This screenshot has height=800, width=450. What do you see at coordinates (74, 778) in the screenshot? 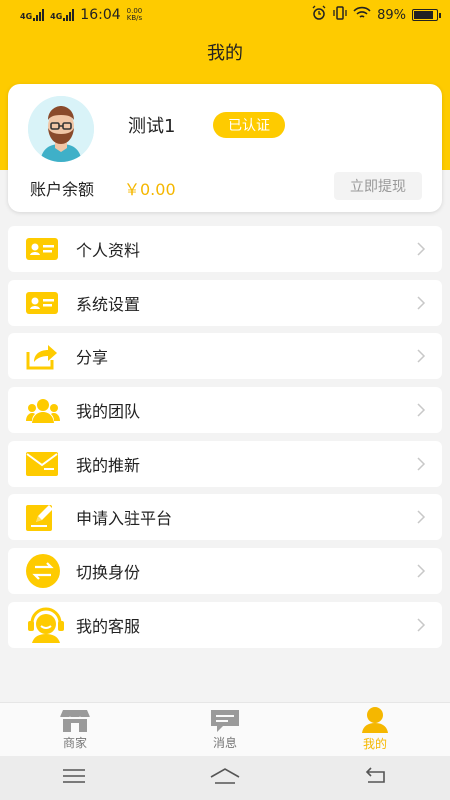
I see `menu-icon` at bounding box center [74, 778].